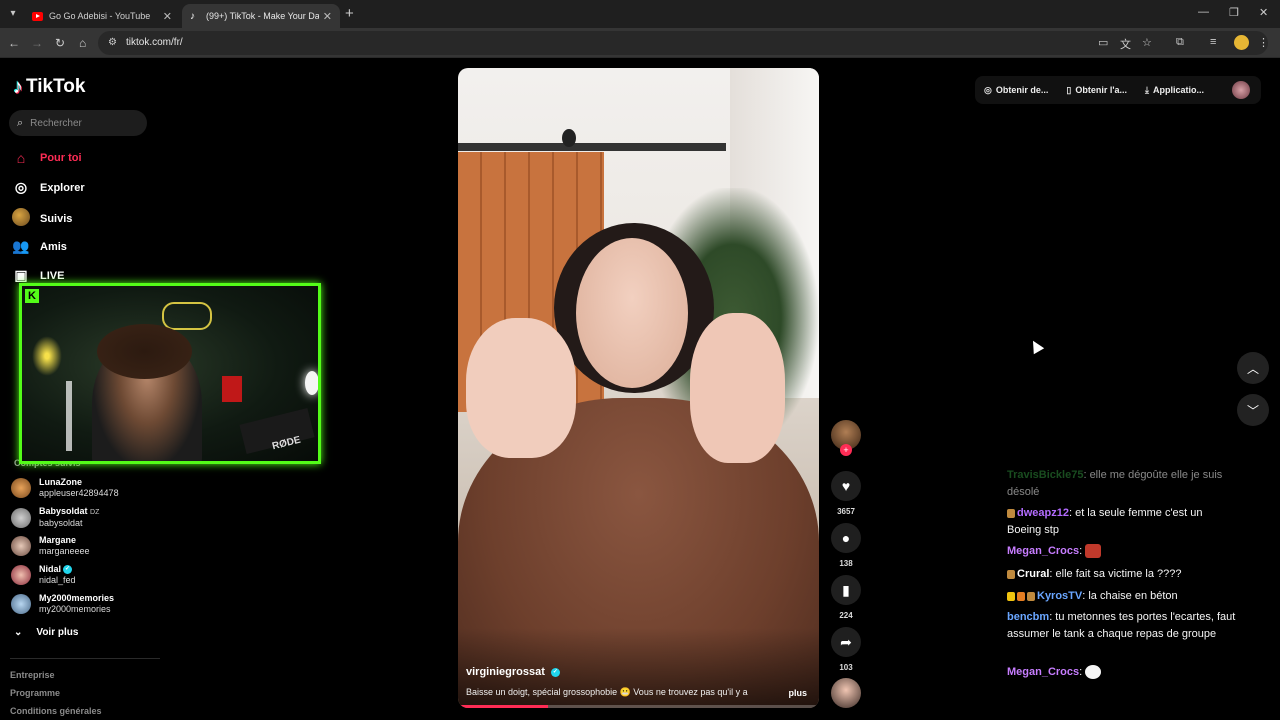  What do you see at coordinates (35, 693) in the screenshot?
I see `footer-link-program: Programme` at bounding box center [35, 693].